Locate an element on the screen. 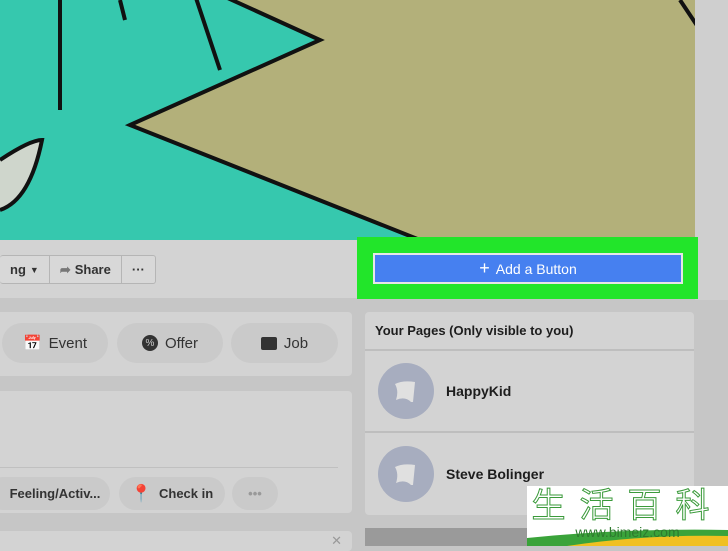  add-a-button-button: + Add a Button is located at coordinates (528, 268).